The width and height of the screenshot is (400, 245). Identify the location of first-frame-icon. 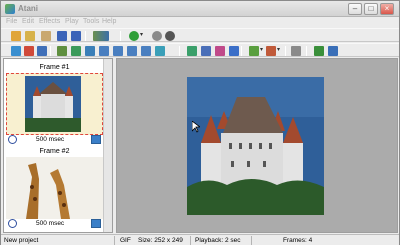
(104, 51).